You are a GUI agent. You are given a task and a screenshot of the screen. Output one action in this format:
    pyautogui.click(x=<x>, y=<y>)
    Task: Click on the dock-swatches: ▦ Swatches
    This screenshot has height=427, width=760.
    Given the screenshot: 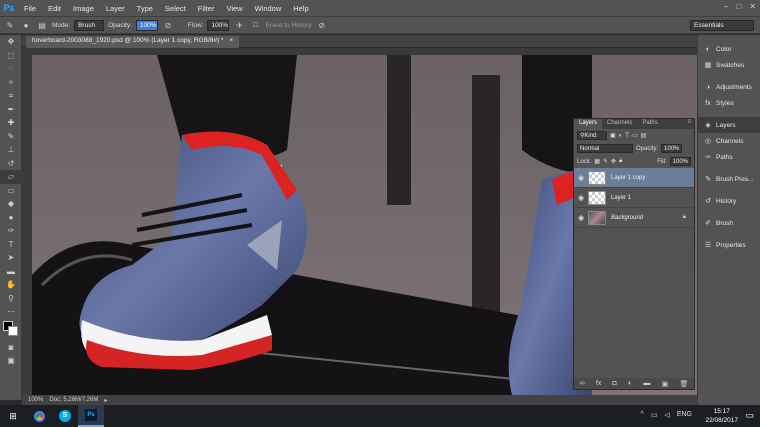 What is the action you would take?
    pyautogui.click(x=729, y=65)
    